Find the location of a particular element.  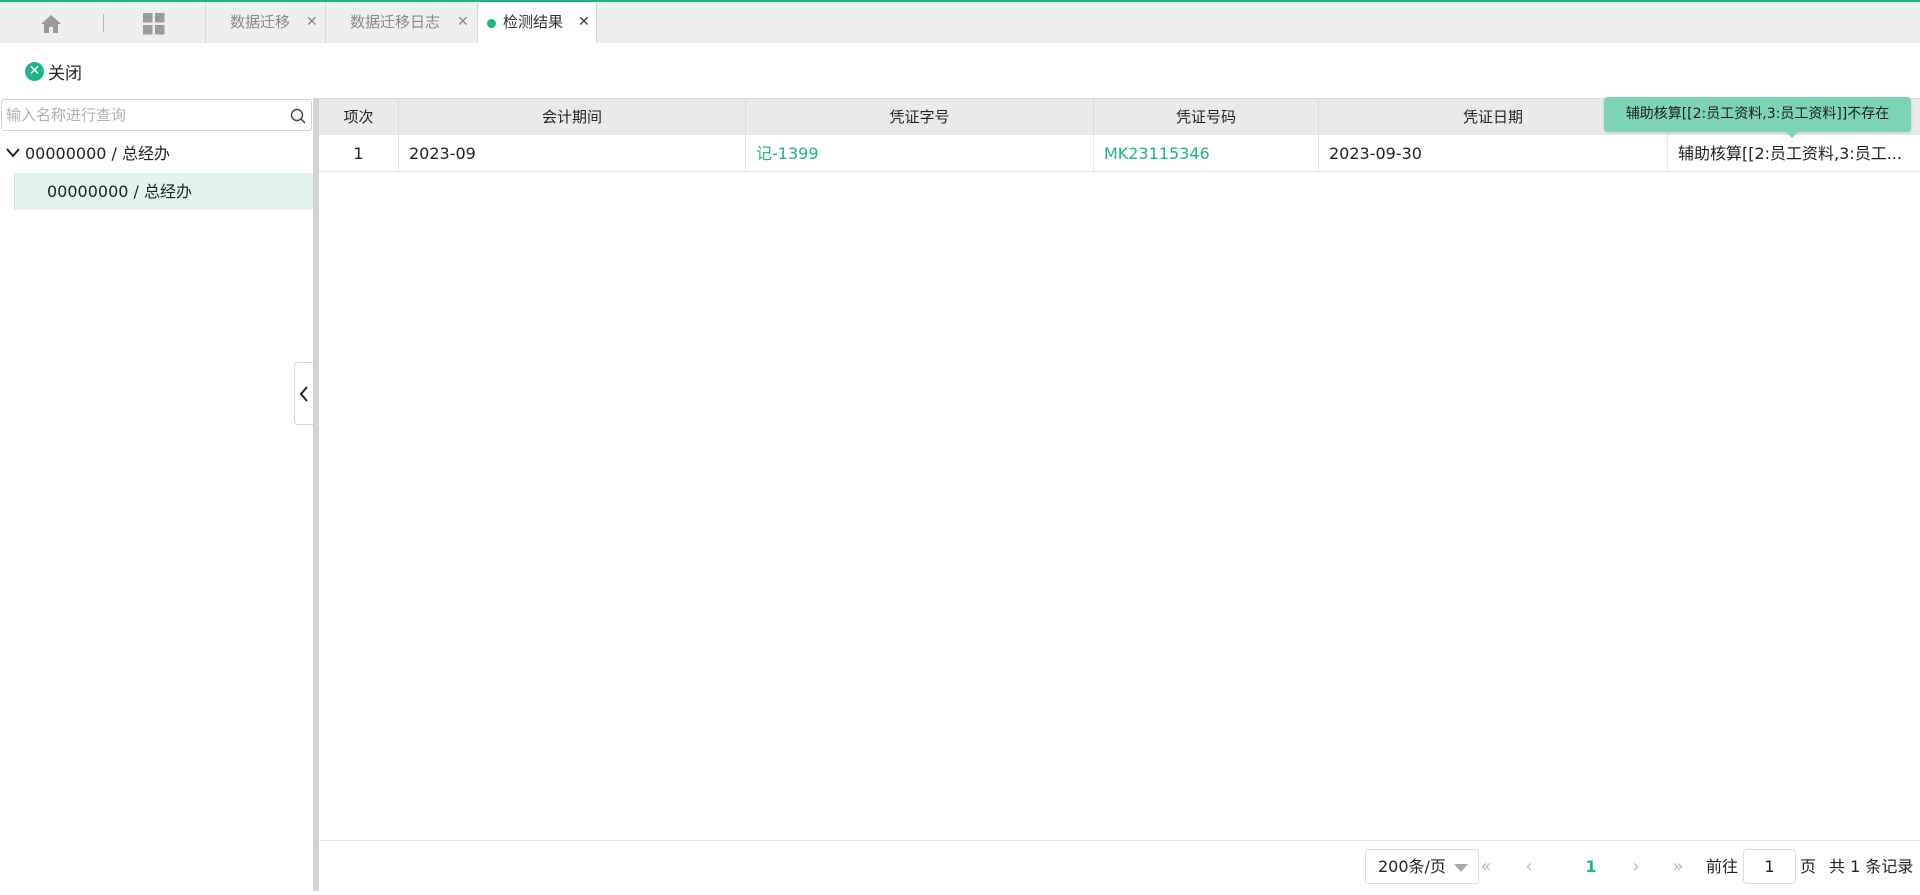

goto-page-input is located at coordinates (1769, 866).